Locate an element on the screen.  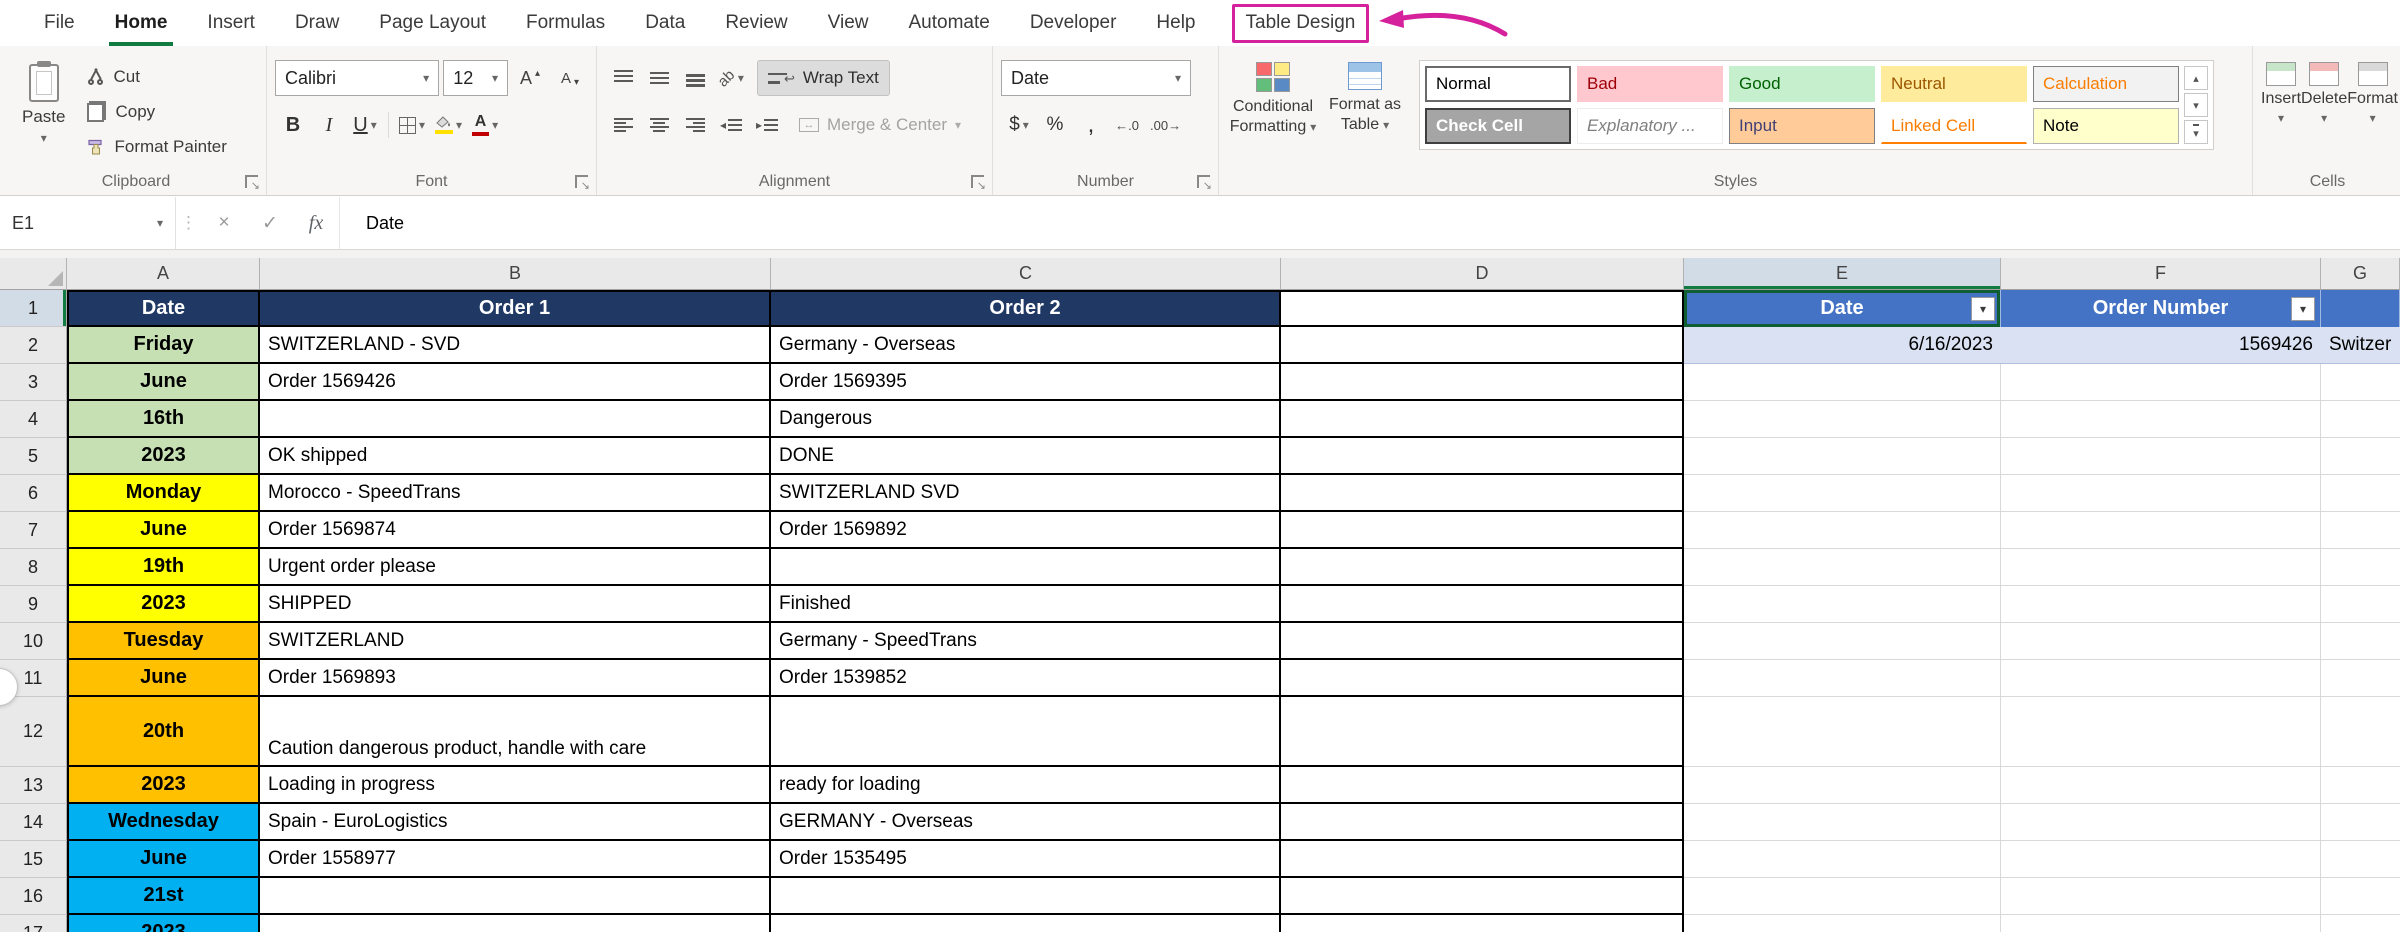
delete-cells-button: Delete ▾ is located at coordinates (2324, 92).